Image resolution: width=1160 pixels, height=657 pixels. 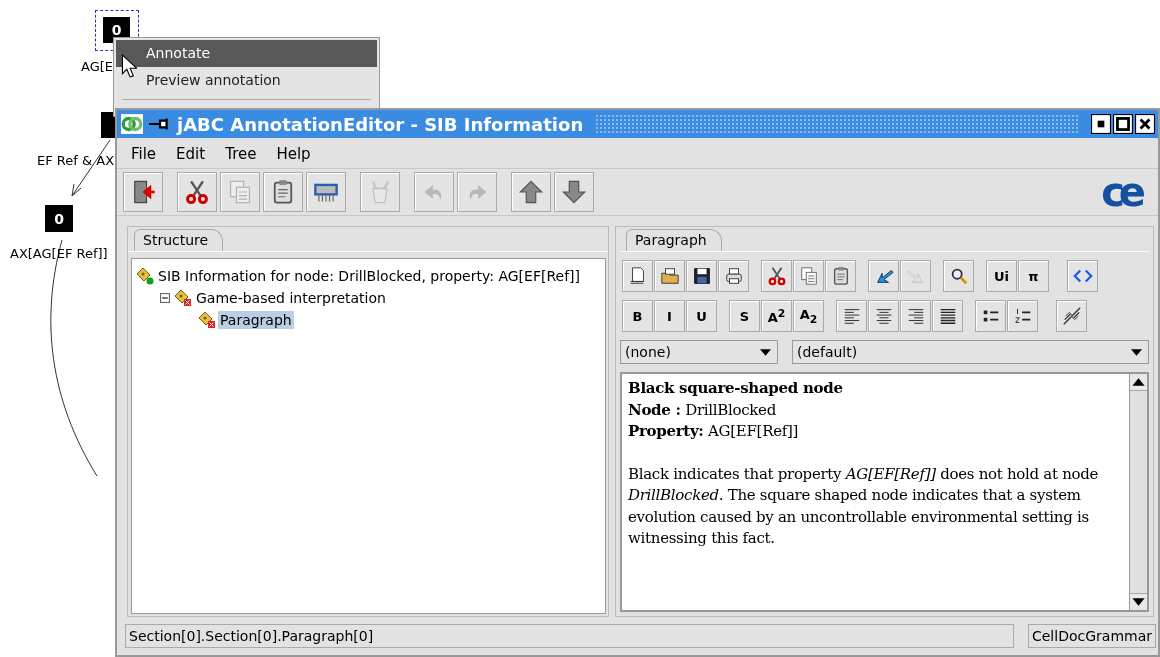 I want to click on toolbar-button: B, so click(x=637, y=316).